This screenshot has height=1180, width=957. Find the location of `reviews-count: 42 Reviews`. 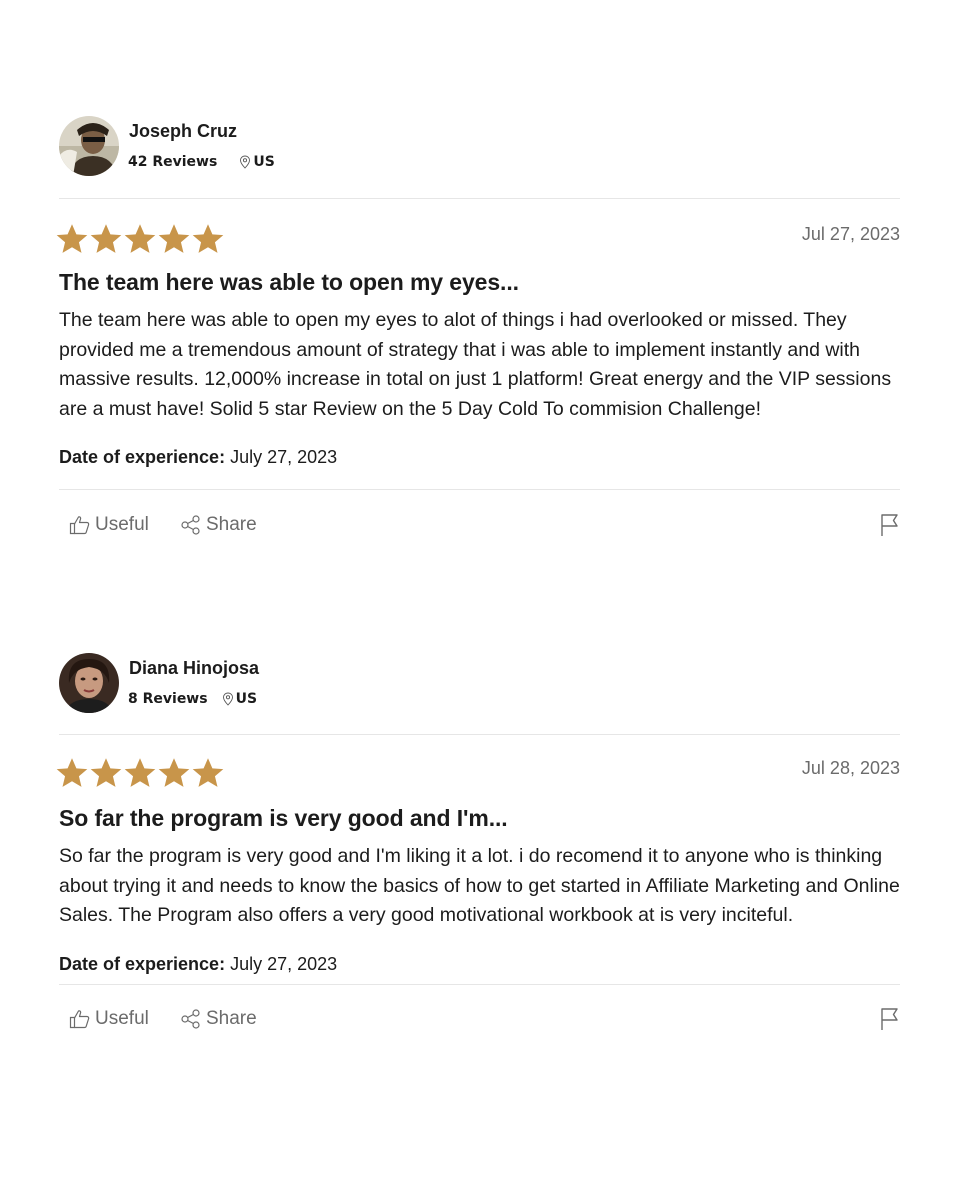

reviews-count: 42 Reviews is located at coordinates (173, 162).